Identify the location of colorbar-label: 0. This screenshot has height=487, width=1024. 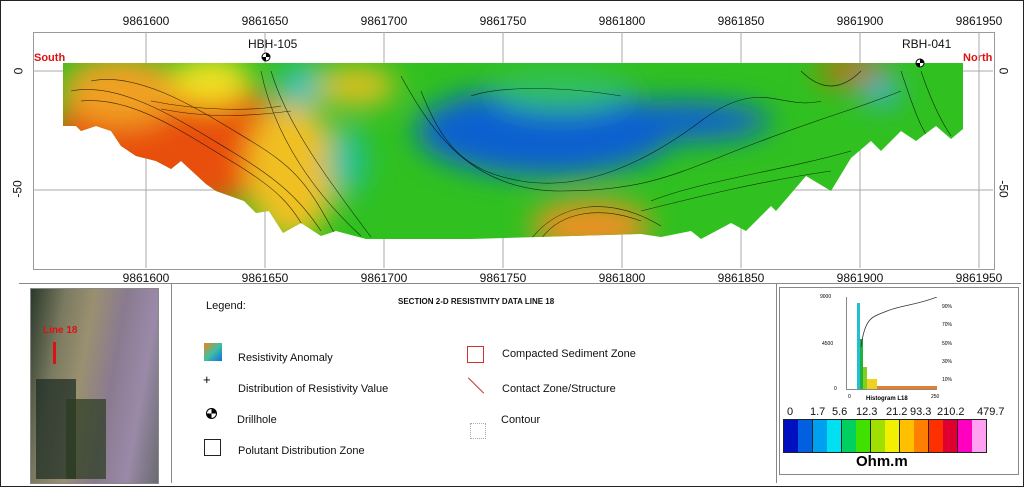
(790, 412).